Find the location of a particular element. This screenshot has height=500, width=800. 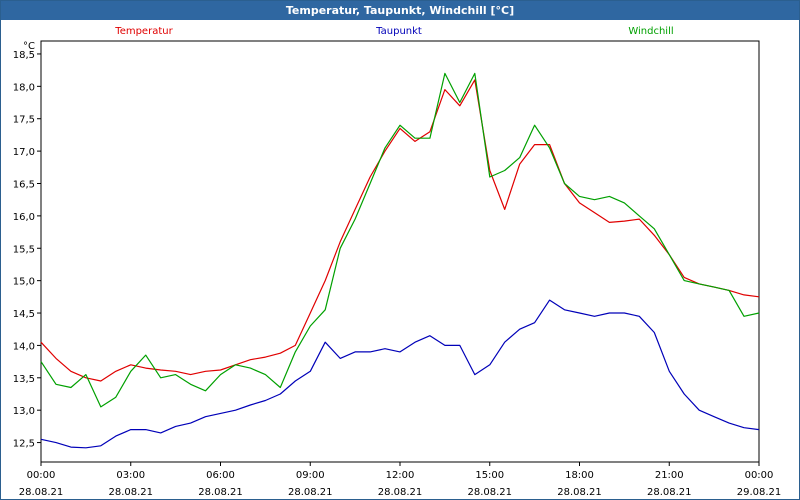

y-tick-label: 16,0 is located at coordinates (24, 217).